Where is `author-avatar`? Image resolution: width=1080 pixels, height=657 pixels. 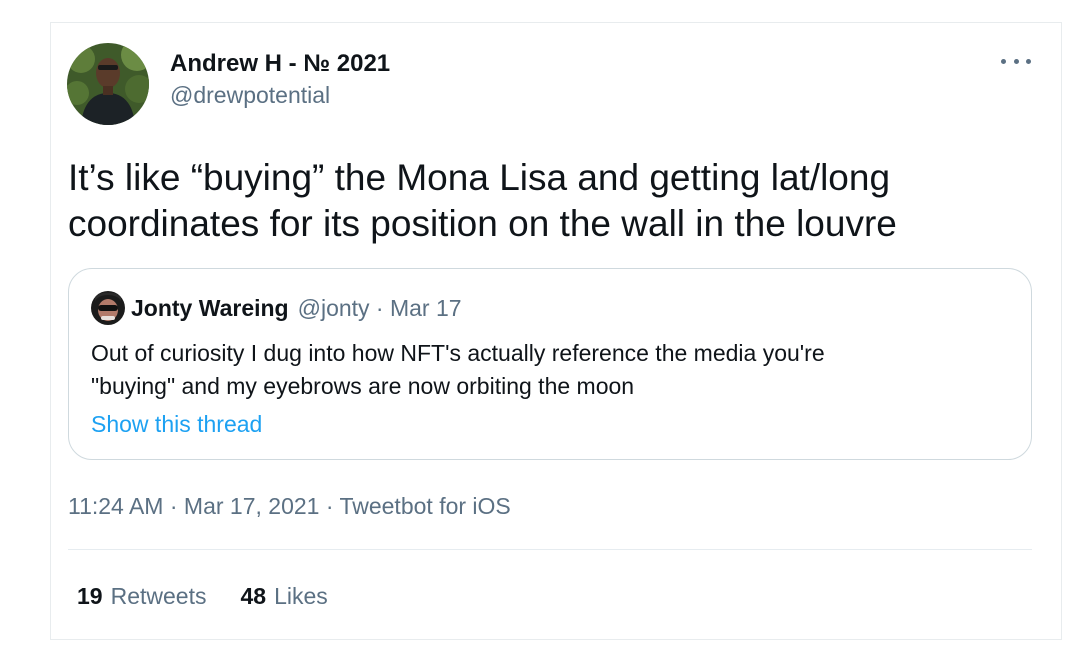 author-avatar is located at coordinates (108, 84).